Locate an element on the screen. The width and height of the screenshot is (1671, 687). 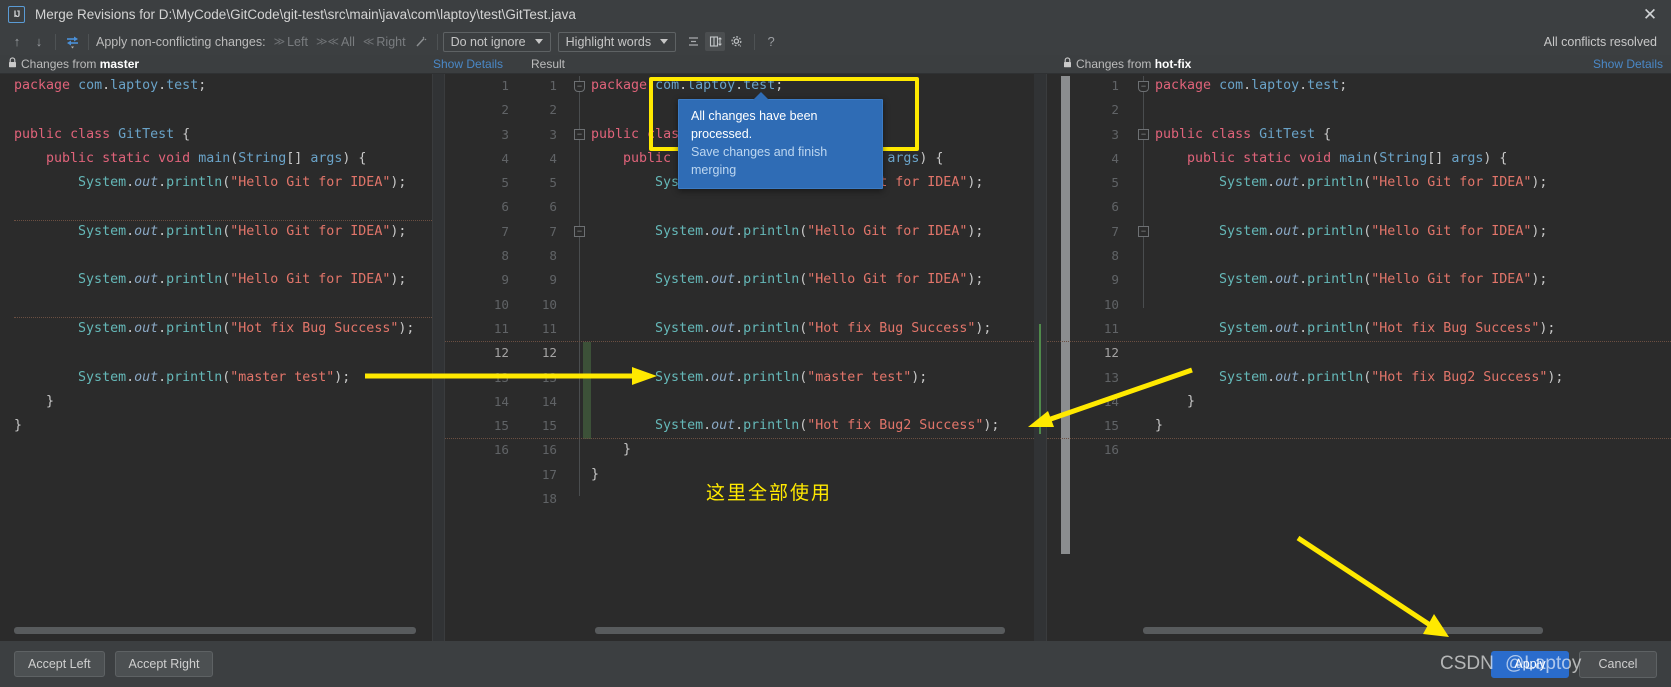
collapse-unchanged-icon is located at coordinates (693, 41).